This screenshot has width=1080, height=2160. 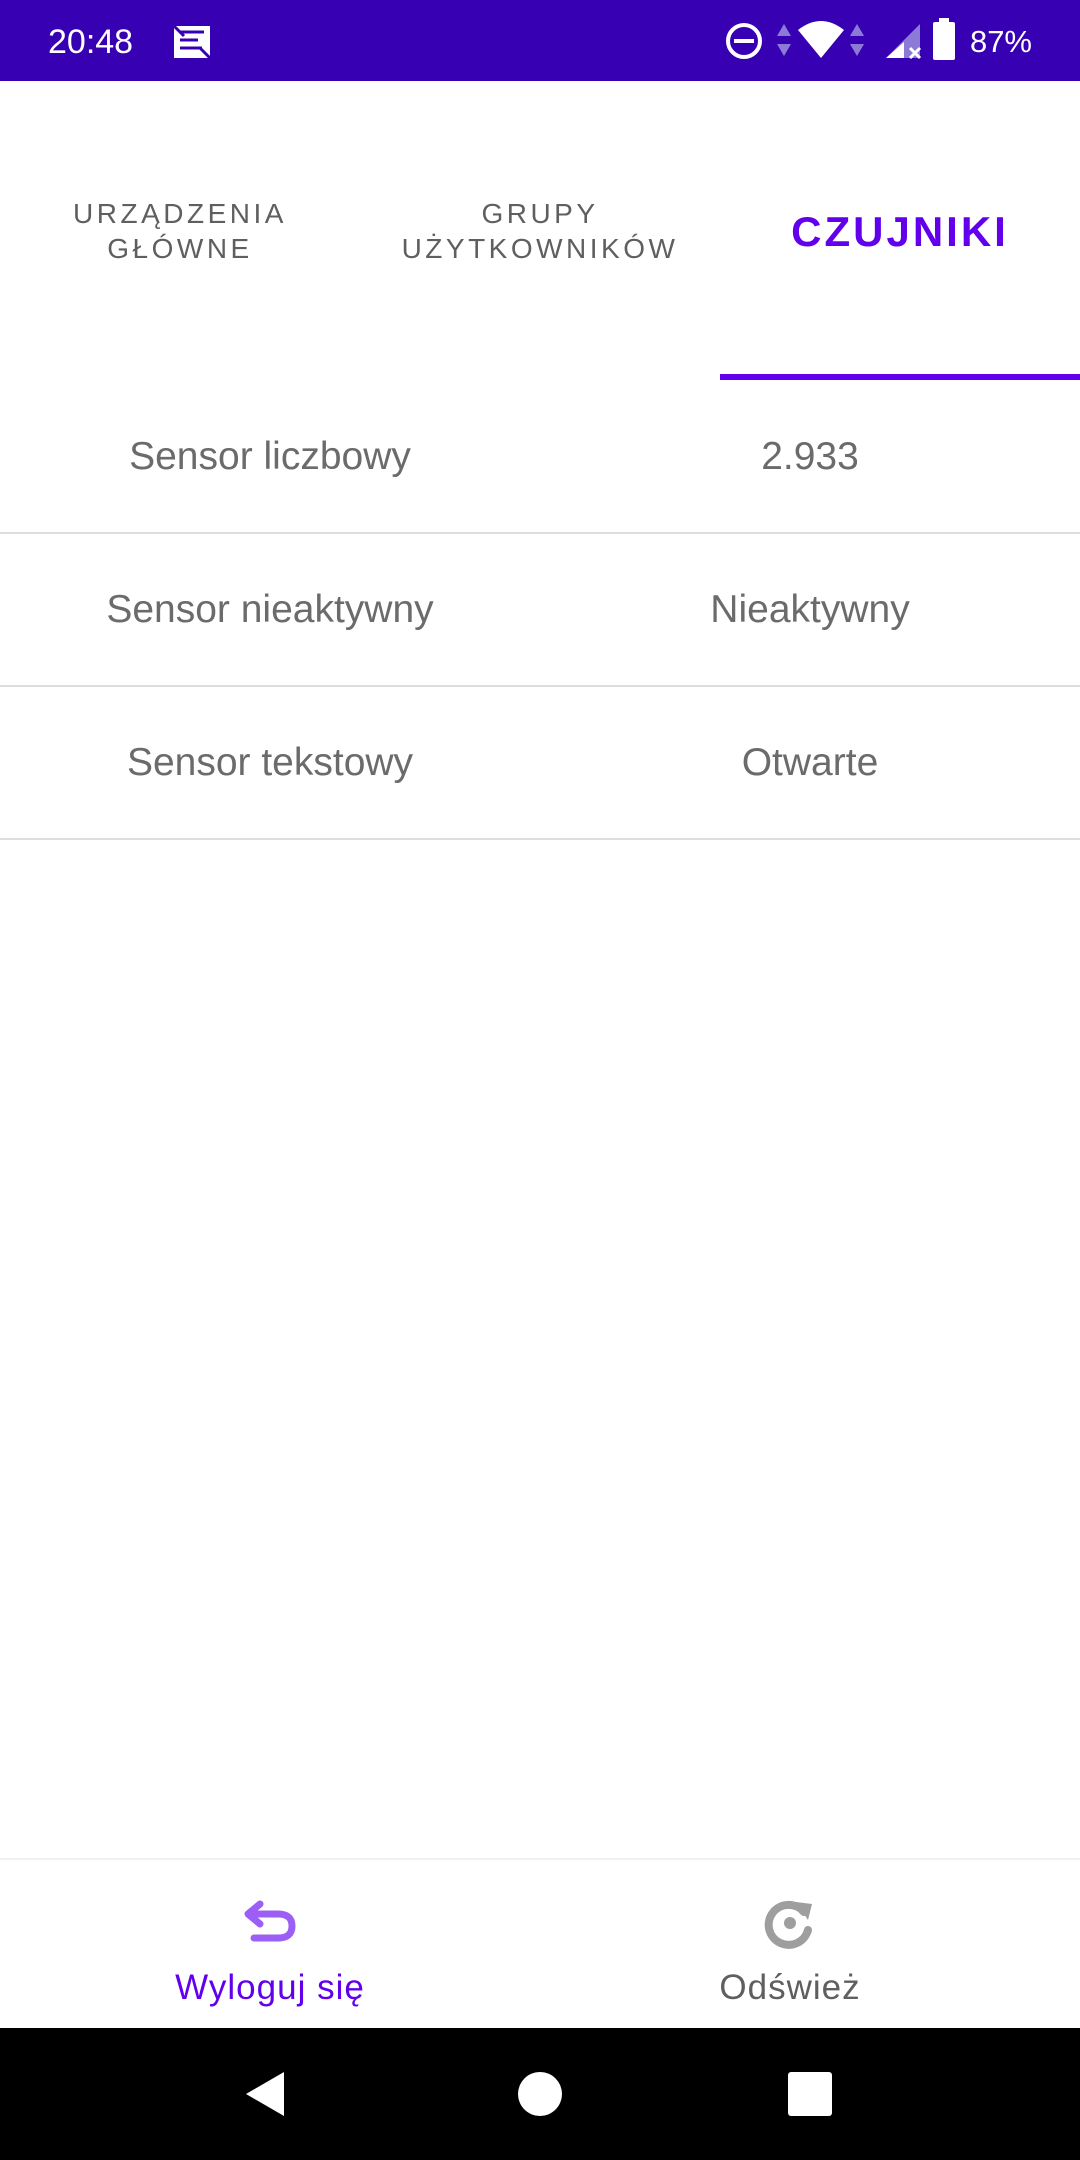 I want to click on wifi-icon, so click(x=821, y=39).